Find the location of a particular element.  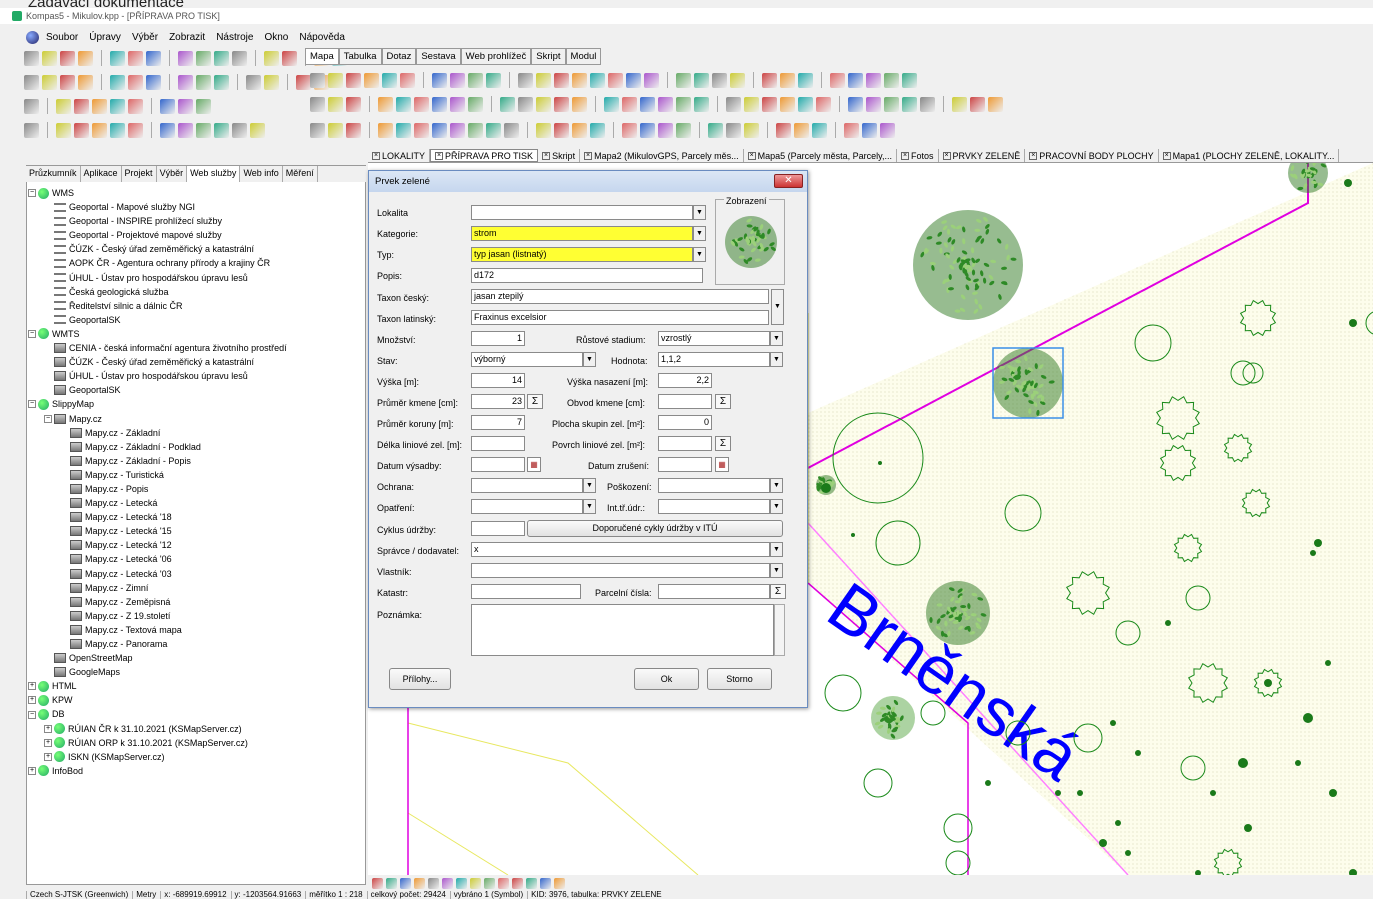

tree-node: Mapy.cz - Letecká '03 is located at coordinates (196, 574).